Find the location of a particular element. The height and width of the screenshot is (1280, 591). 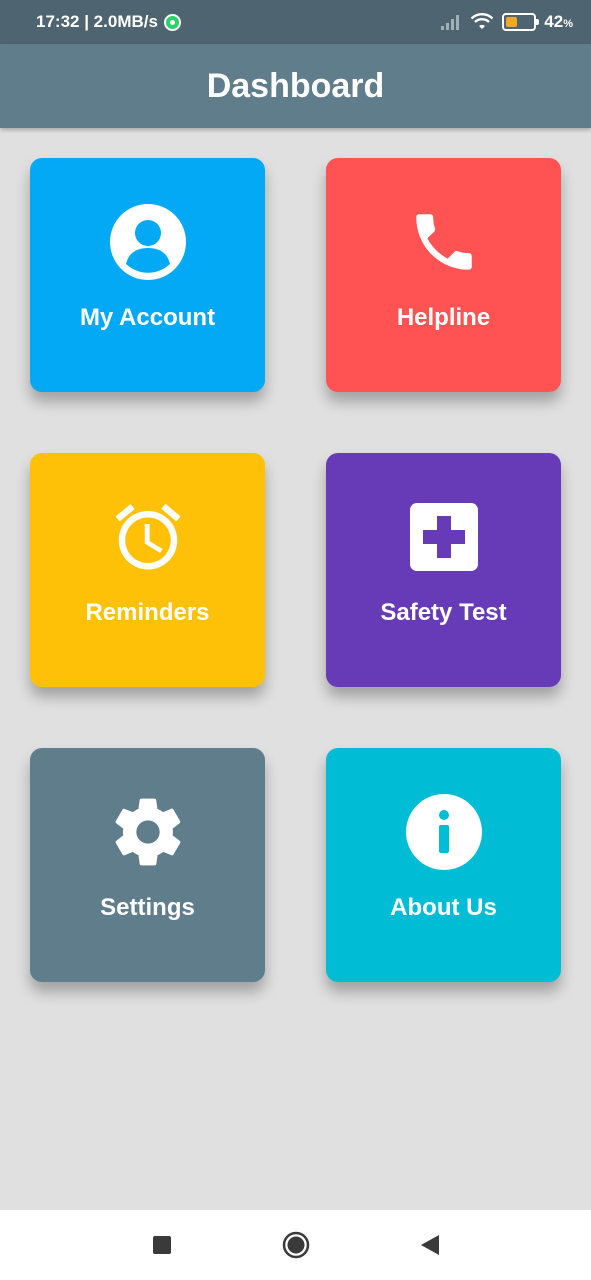

battery-level is located at coordinates (512, 22).